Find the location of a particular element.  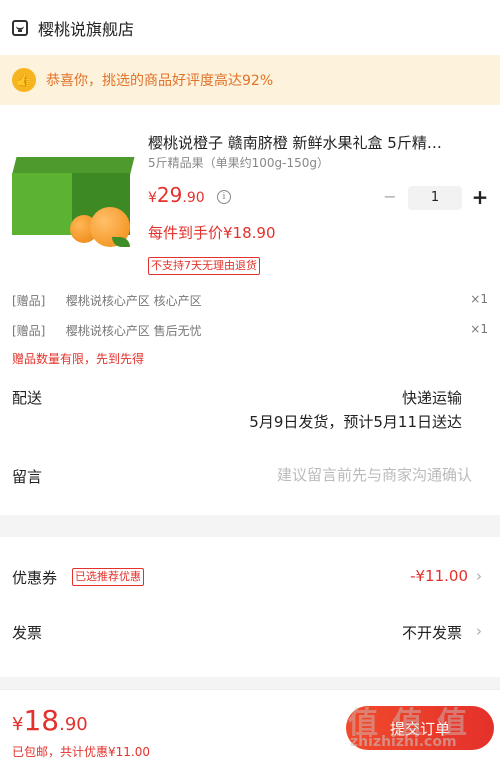

info-icon: i is located at coordinates (224, 197).